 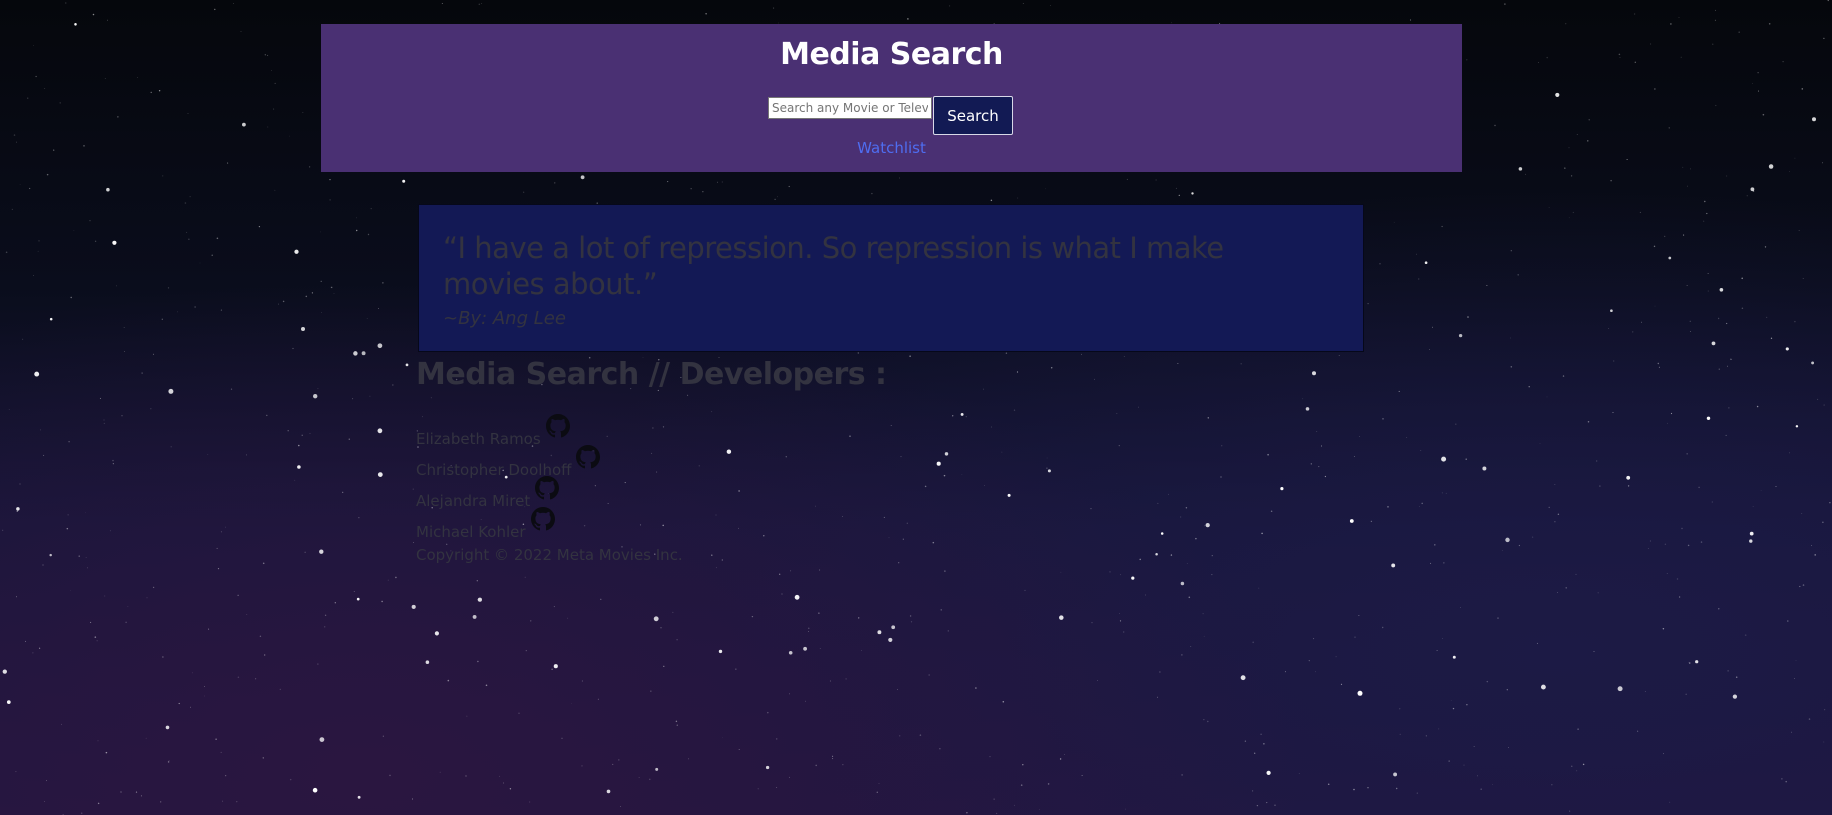 I want to click on developers-heading: Media Search // Developers :, so click(x=651, y=374).